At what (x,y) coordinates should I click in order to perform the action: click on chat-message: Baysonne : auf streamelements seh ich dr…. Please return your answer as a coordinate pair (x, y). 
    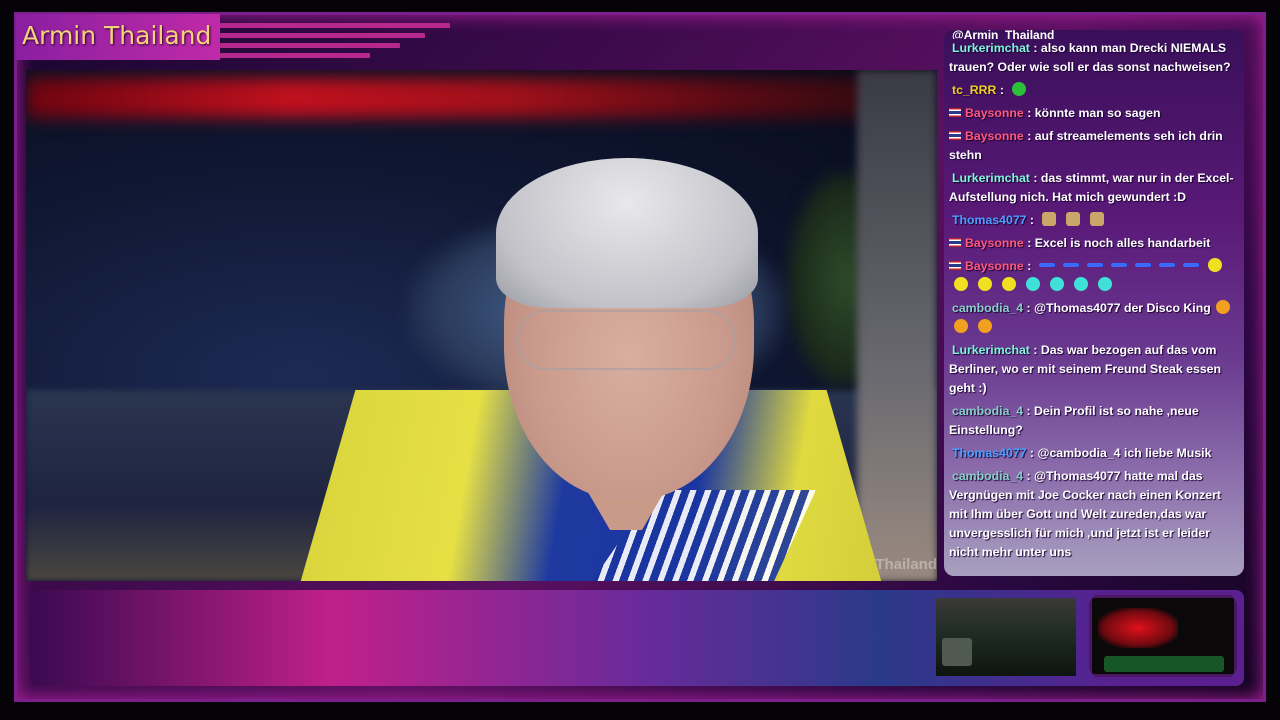
    Looking at the image, I should click on (1095, 146).